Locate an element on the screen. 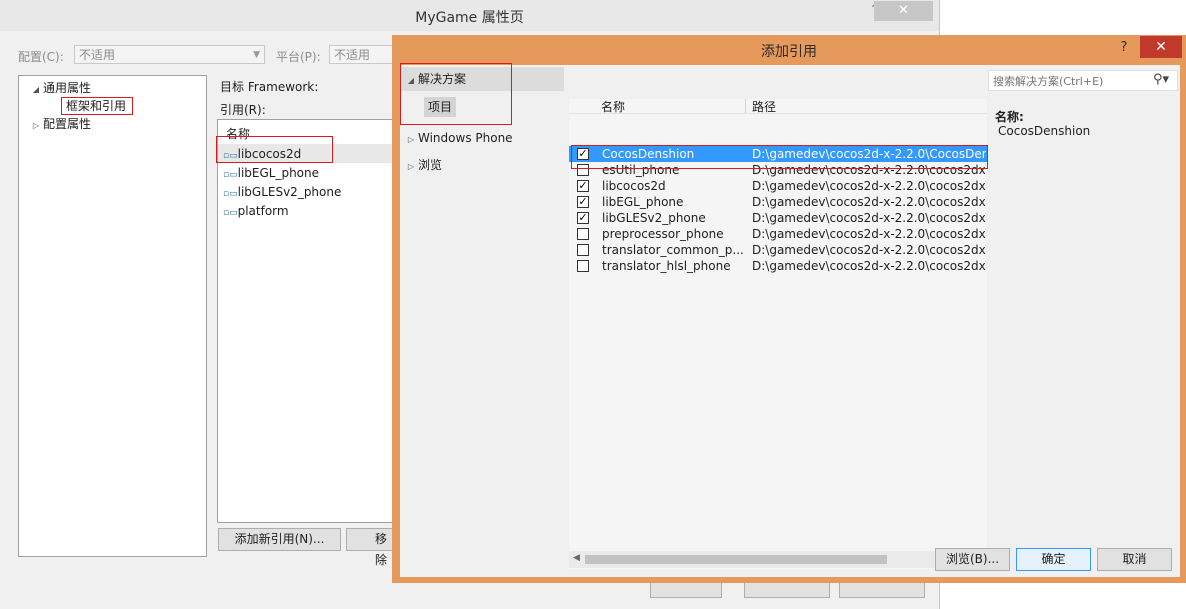 The image size is (1186, 609). reference-name: libcocos2d is located at coordinates (634, 186).